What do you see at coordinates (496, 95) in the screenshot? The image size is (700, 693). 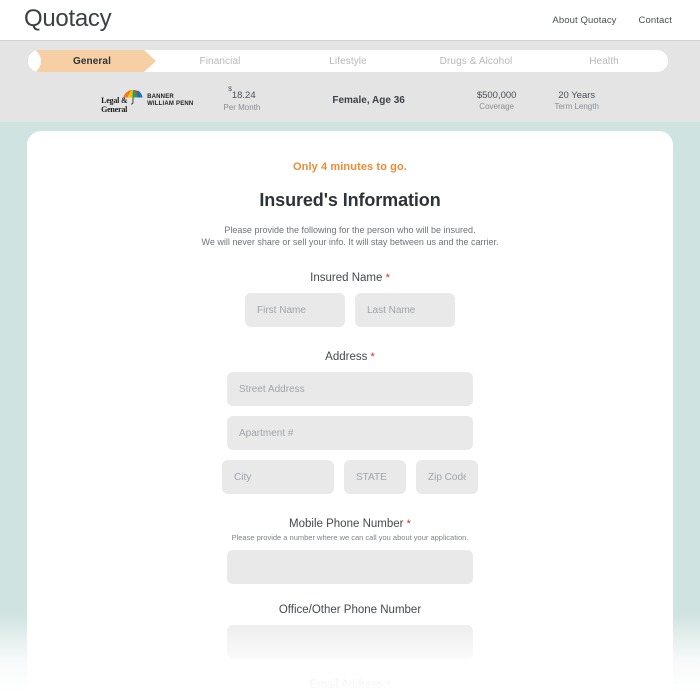 I see `summary-coverage-value: $500,000` at bounding box center [496, 95].